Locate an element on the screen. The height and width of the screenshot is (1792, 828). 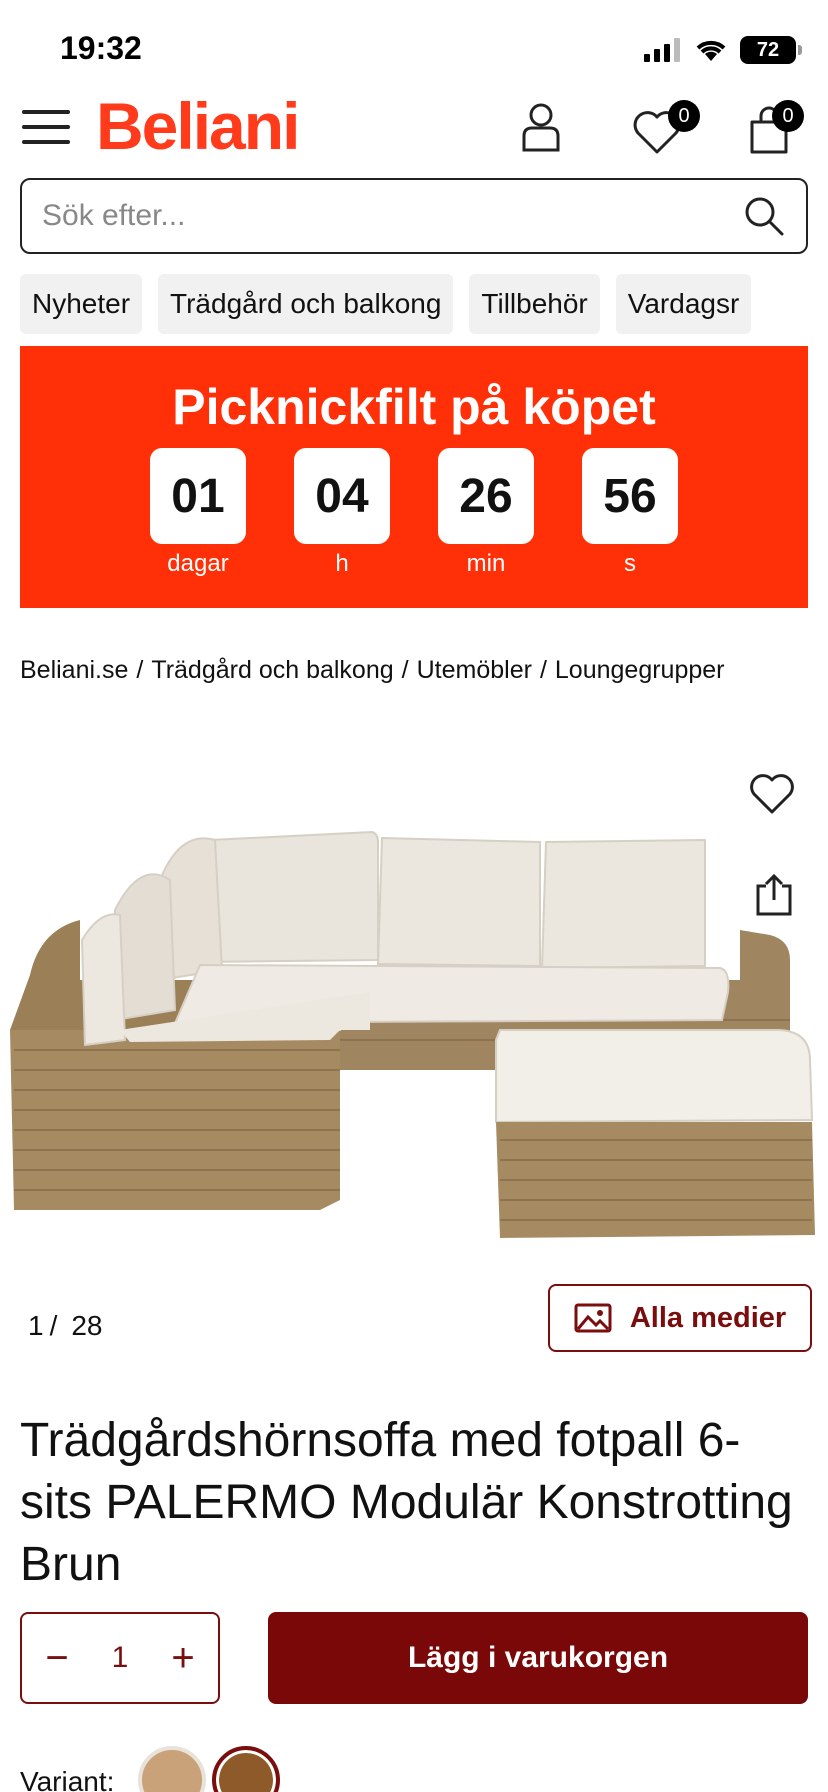
all-media-label: Alla medier is located at coordinates (708, 1317).